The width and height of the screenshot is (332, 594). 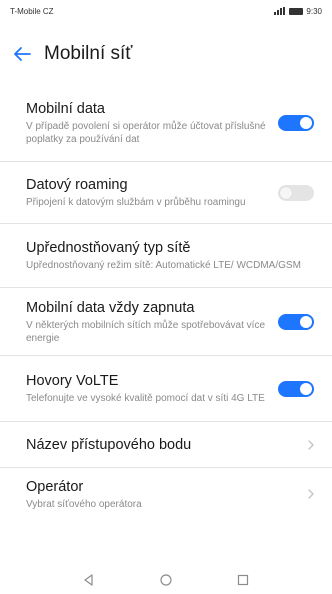 What do you see at coordinates (166, 9) in the screenshot?
I see `status-bar: T-Mobile CZ 9:30` at bounding box center [166, 9].